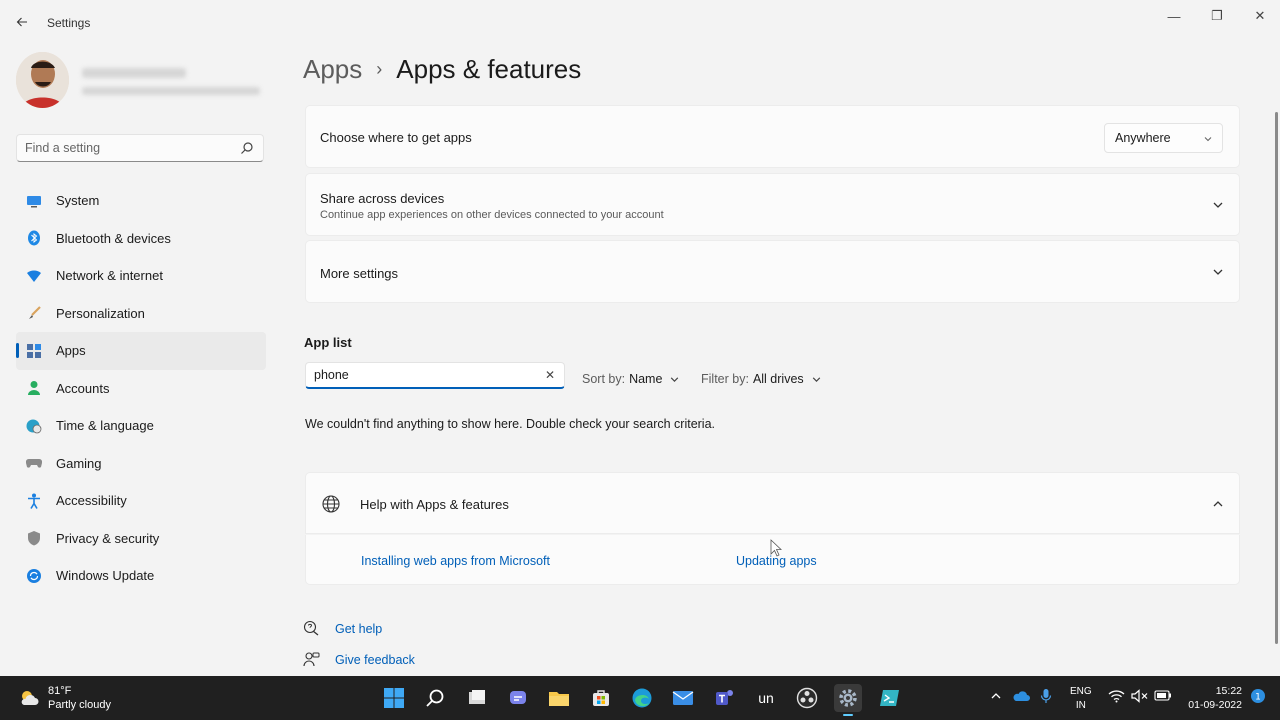 The image size is (1280, 720). Describe the element at coordinates (22, 22) in the screenshot. I see `back-button` at that location.